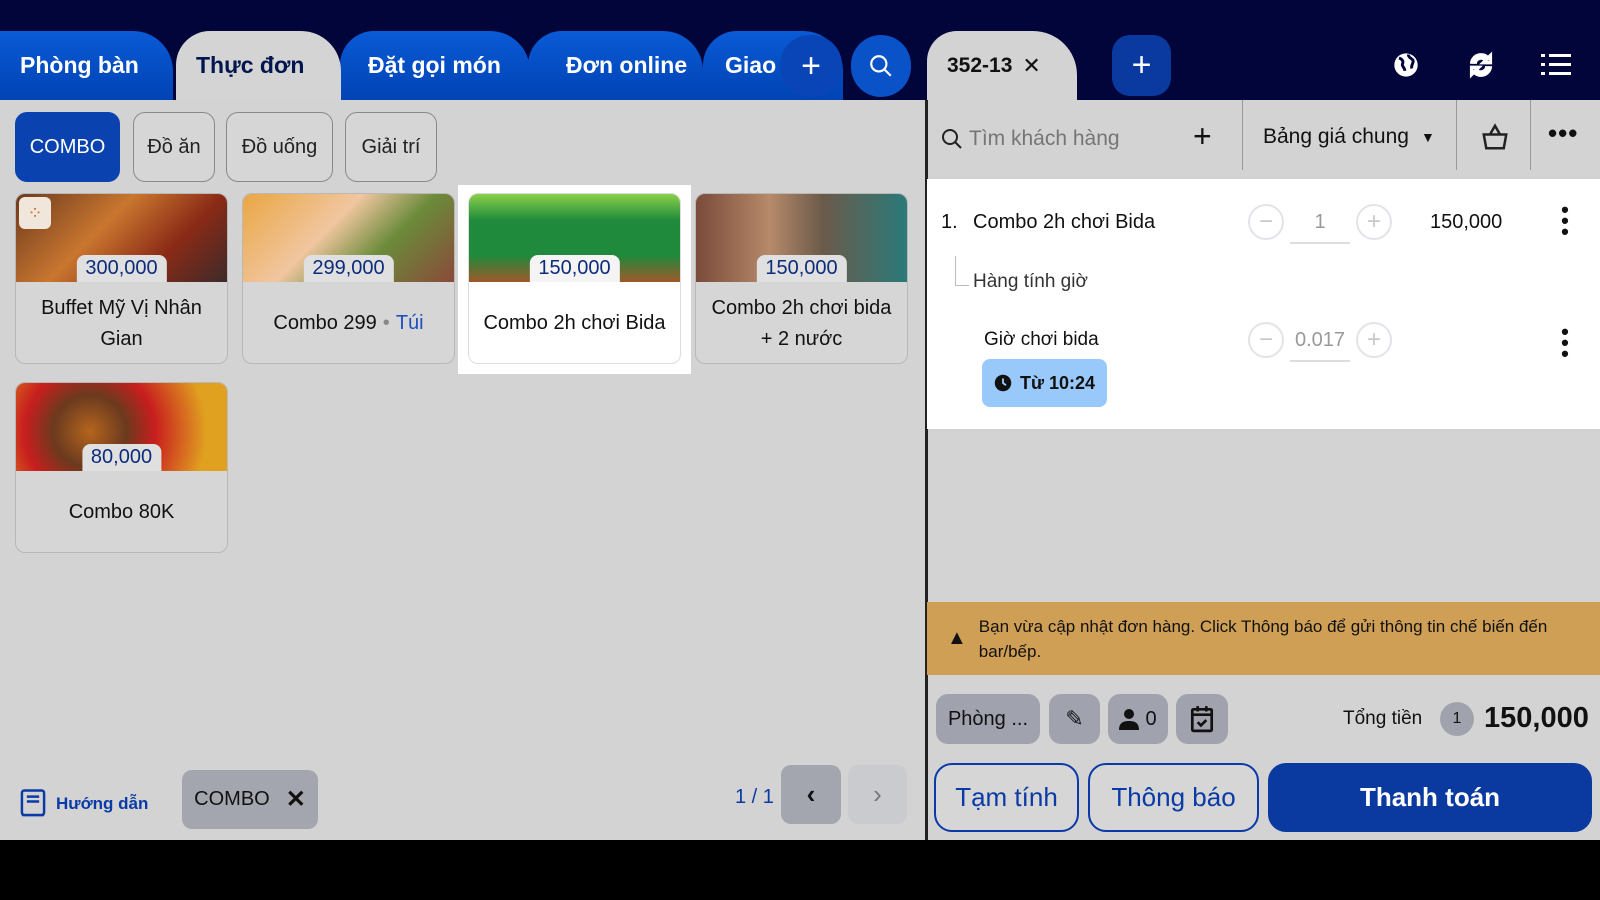  Describe the element at coordinates (1129, 719) in the screenshot. I see `person-icon` at that location.